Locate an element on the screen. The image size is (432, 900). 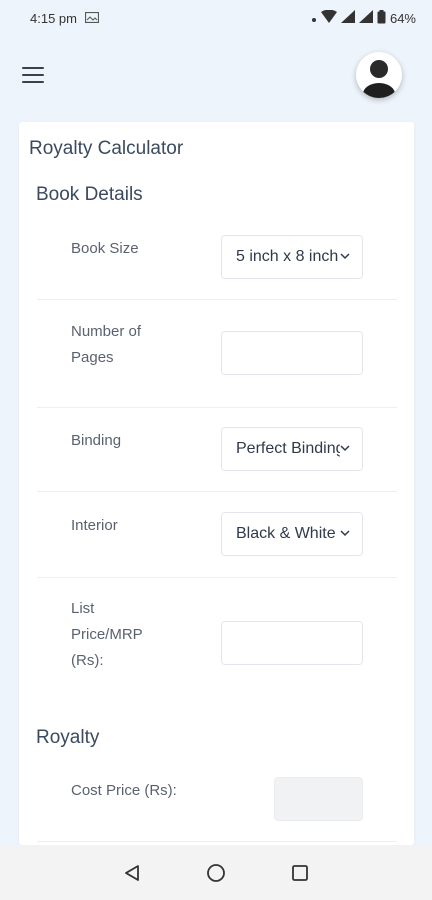
page-title: Royalty Calculator is located at coordinates (106, 148).